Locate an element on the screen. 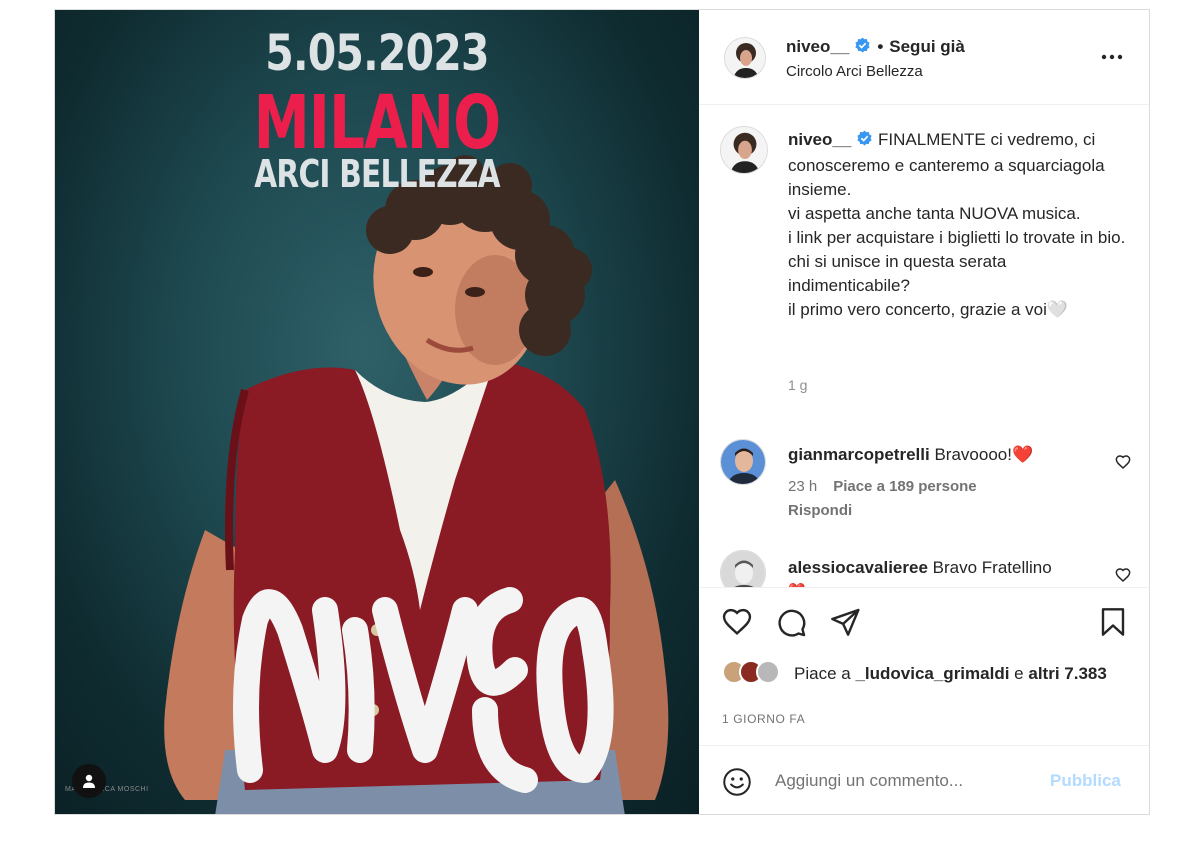 The width and height of the screenshot is (1200, 850). following-button: Segui già is located at coordinates (927, 46).